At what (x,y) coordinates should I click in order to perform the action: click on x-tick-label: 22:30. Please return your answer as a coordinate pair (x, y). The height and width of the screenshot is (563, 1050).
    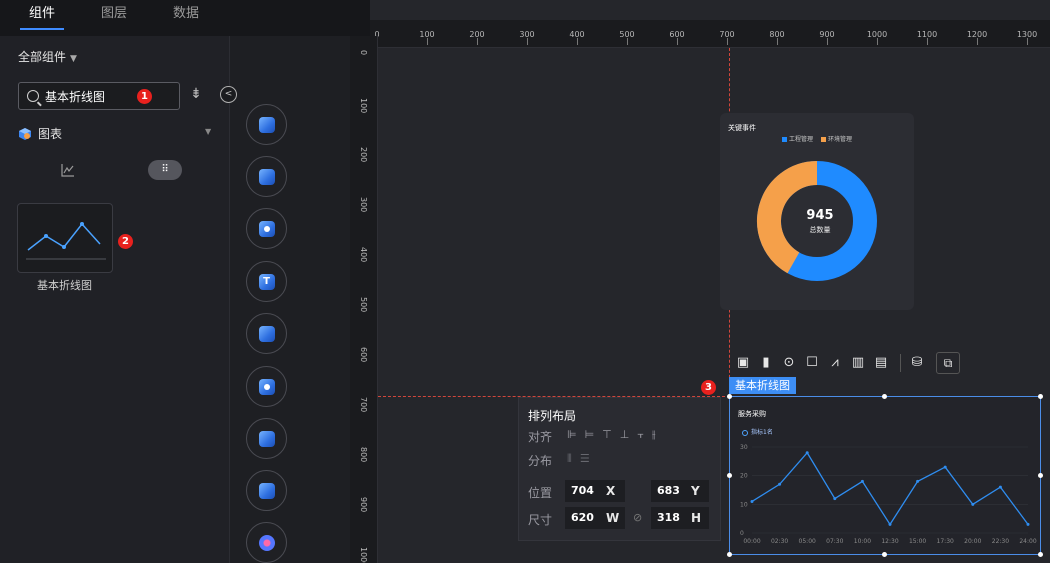
    Looking at the image, I should click on (1000, 541).